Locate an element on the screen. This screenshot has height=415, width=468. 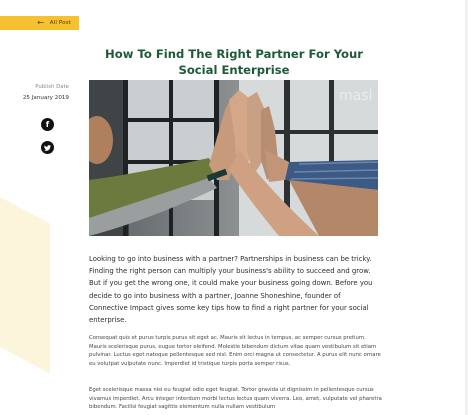
twitter-bird-icon is located at coordinates (47, 147).